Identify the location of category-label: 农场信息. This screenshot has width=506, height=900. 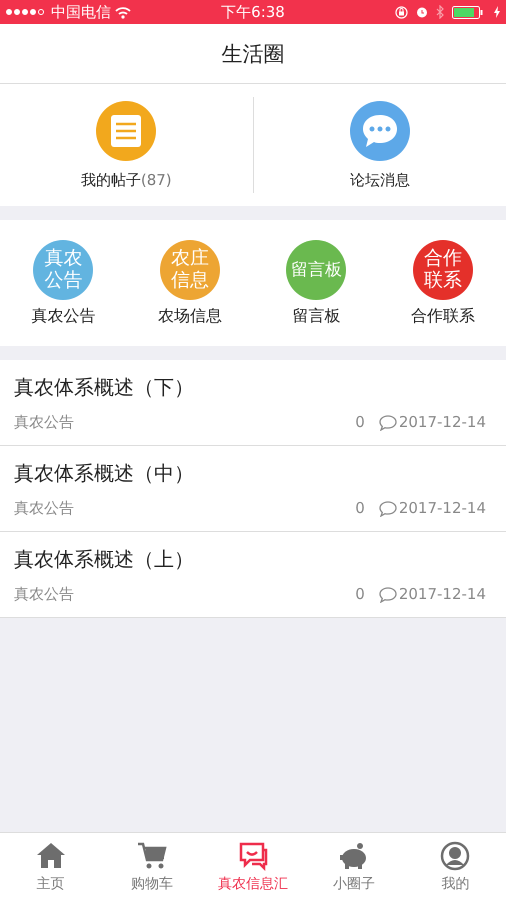
(190, 316).